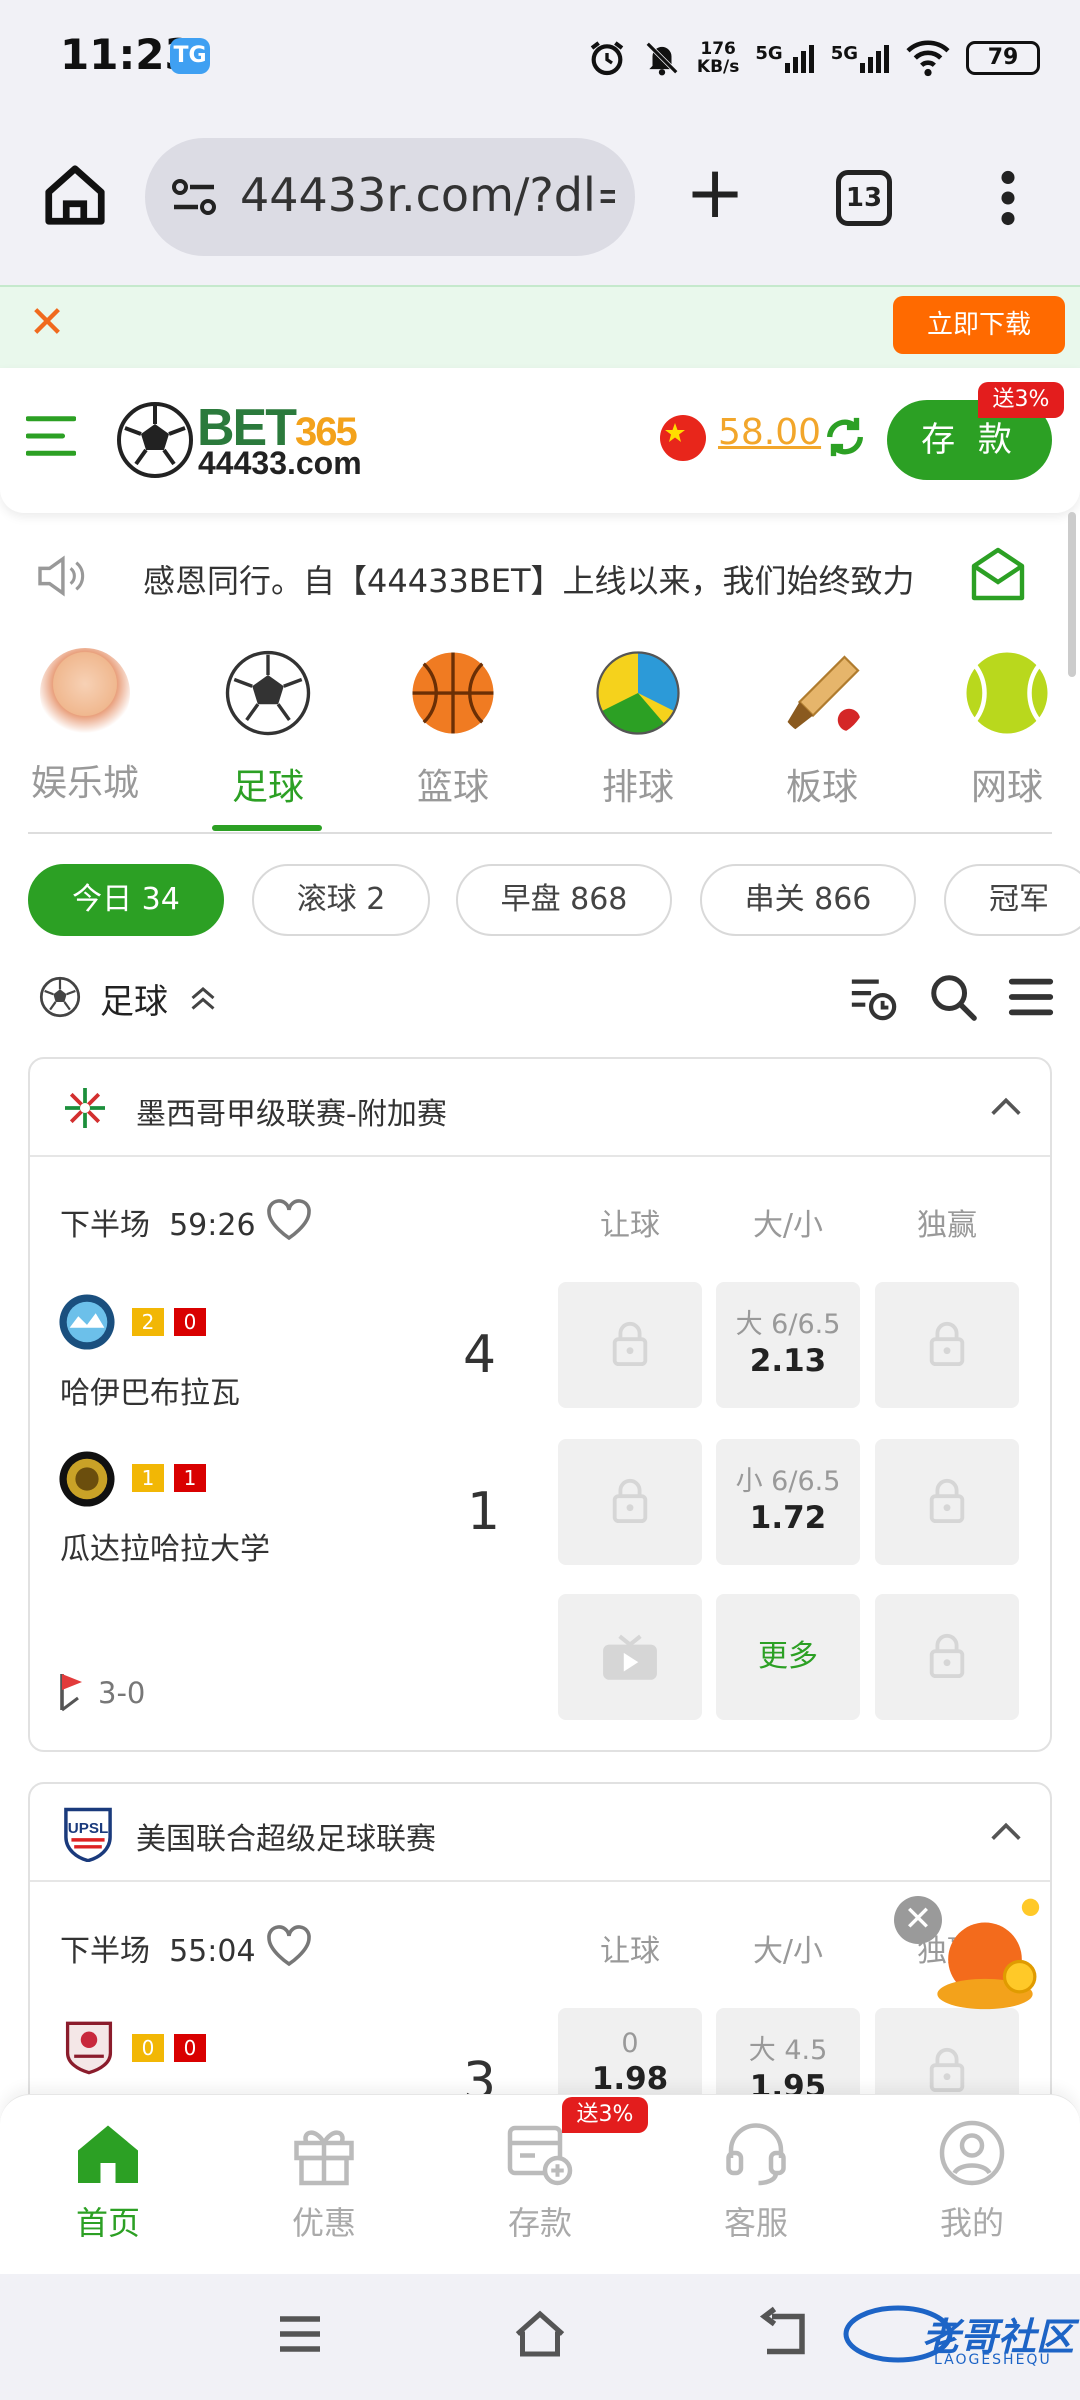 Image resolution: width=1080 pixels, height=2400 pixels. Describe the element at coordinates (607, 58) in the screenshot. I see `alarm-icon` at that location.